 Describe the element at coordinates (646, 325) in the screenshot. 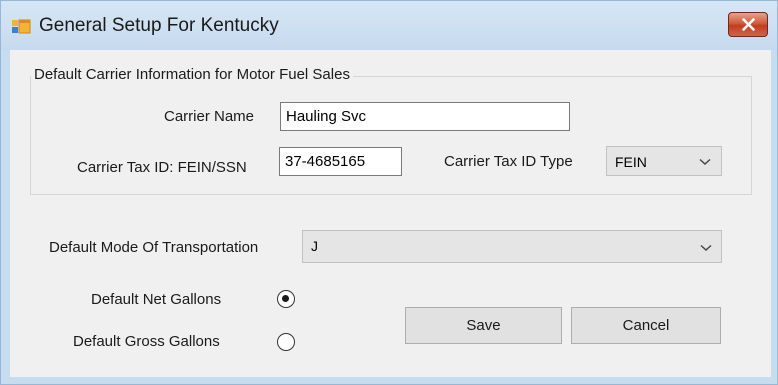

I see `cancel-button: Cancel` at that location.